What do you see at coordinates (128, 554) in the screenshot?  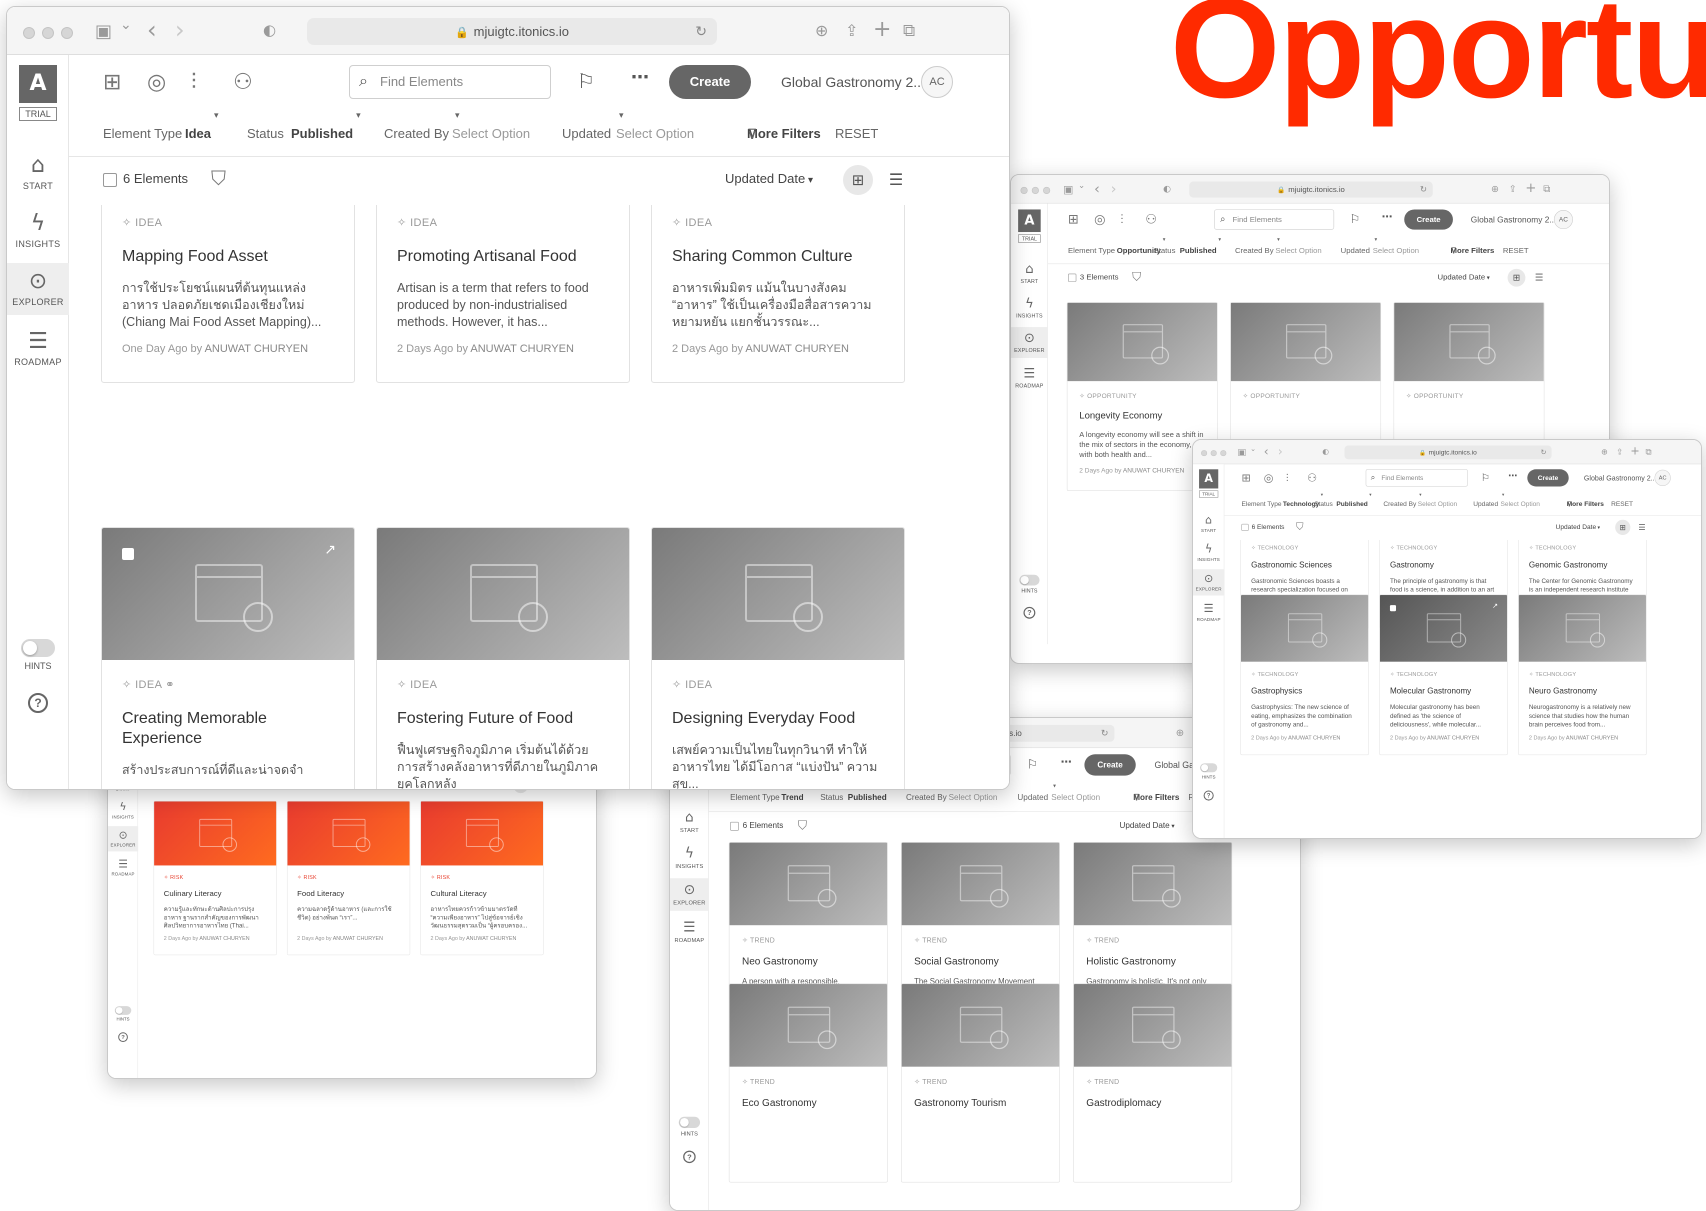 I see `card-select-checkbox` at bounding box center [128, 554].